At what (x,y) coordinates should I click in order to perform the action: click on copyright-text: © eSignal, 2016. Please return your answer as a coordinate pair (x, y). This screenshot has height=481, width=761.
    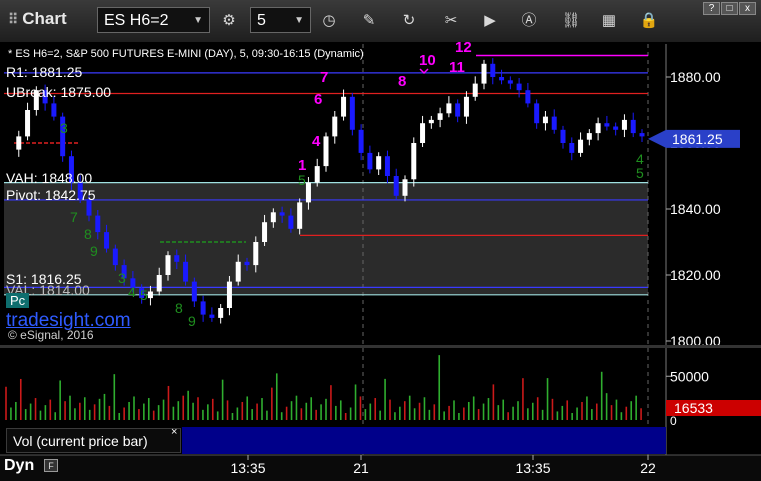
    Looking at the image, I should click on (51, 335).